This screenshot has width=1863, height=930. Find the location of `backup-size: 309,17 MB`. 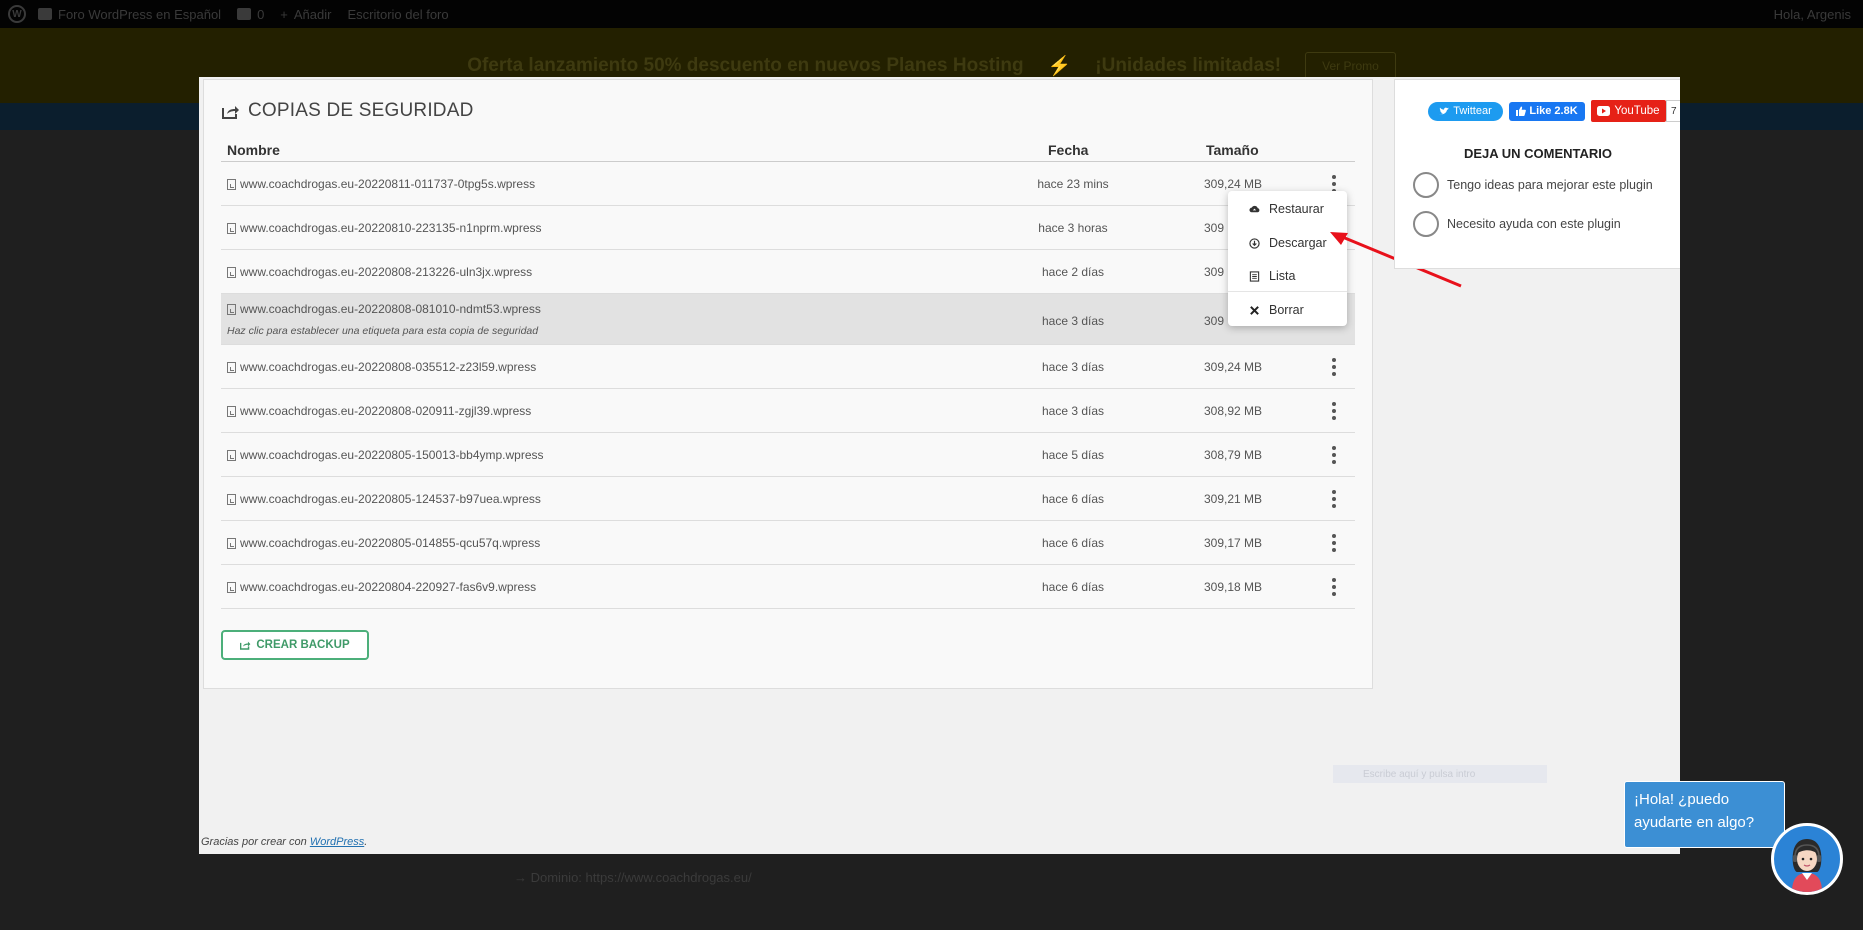

backup-size: 309,17 MB is located at coordinates (1233, 543).